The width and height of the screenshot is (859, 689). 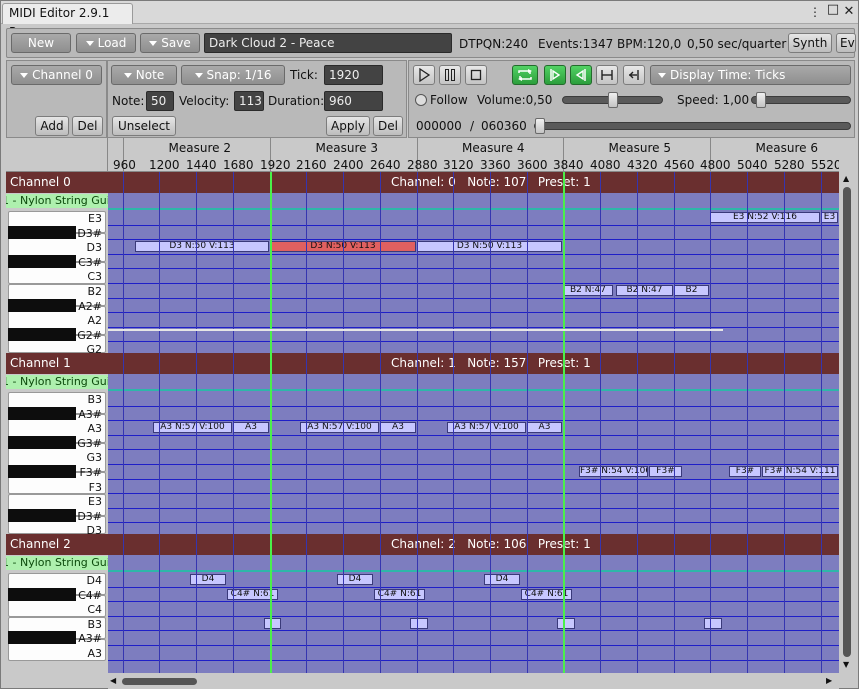 I want to click on vertical-scroll-thumb, so click(x=847, y=422).